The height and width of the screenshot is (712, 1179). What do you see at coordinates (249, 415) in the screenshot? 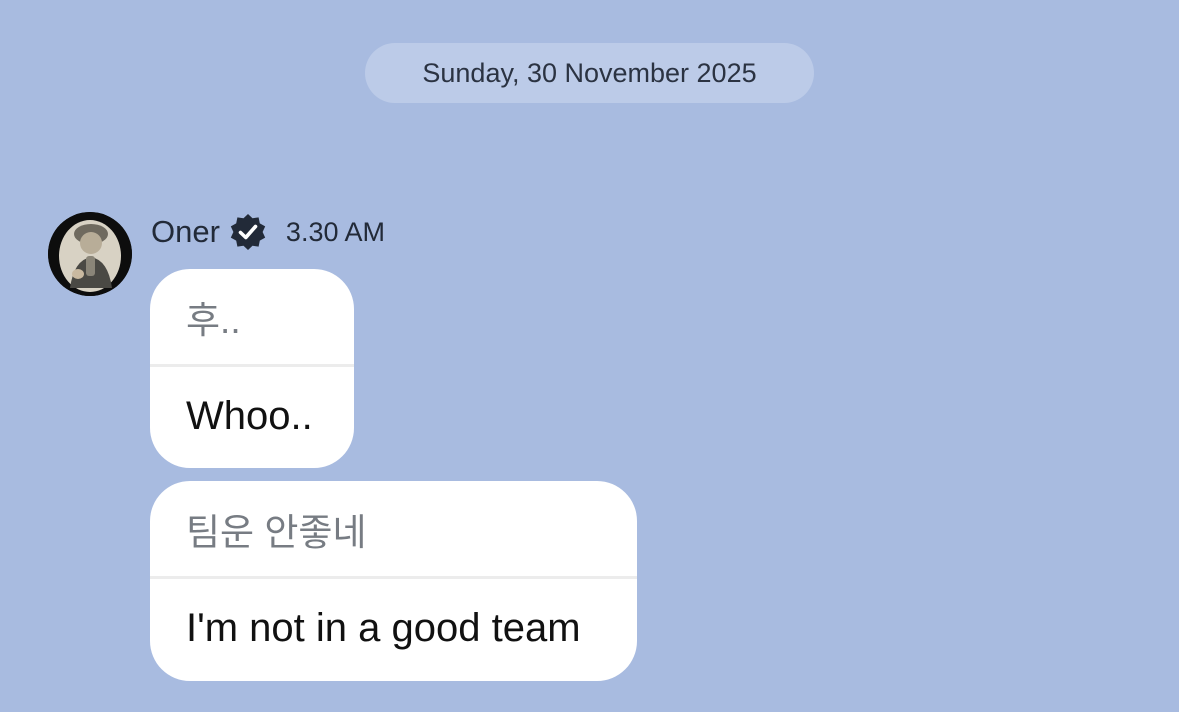
I see `translated-text: Whoo..` at bounding box center [249, 415].